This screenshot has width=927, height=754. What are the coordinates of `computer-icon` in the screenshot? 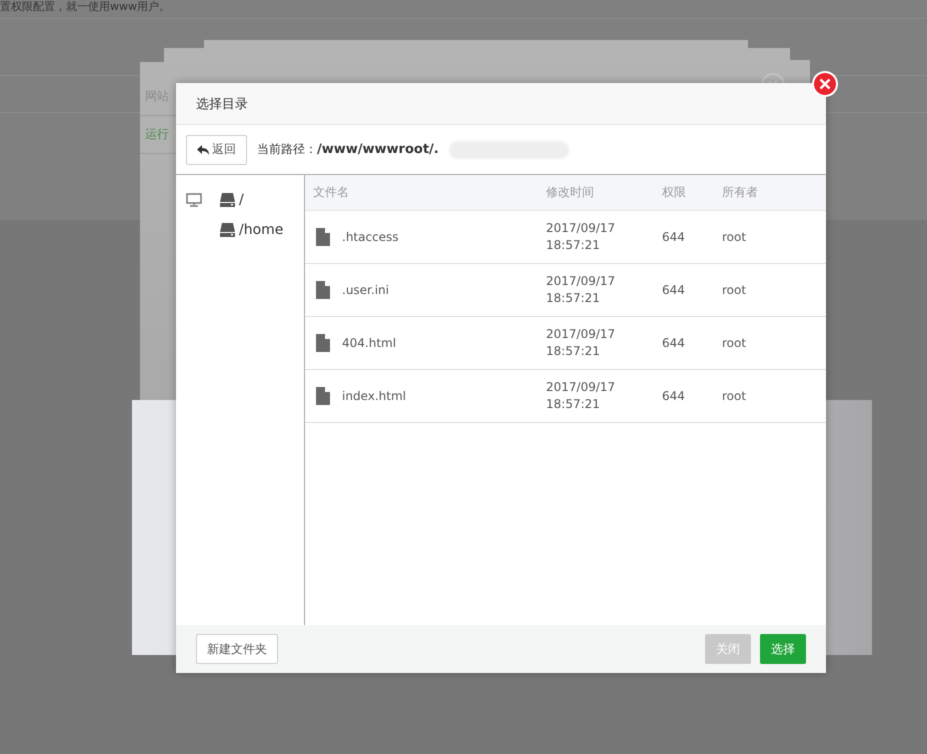 It's located at (194, 200).